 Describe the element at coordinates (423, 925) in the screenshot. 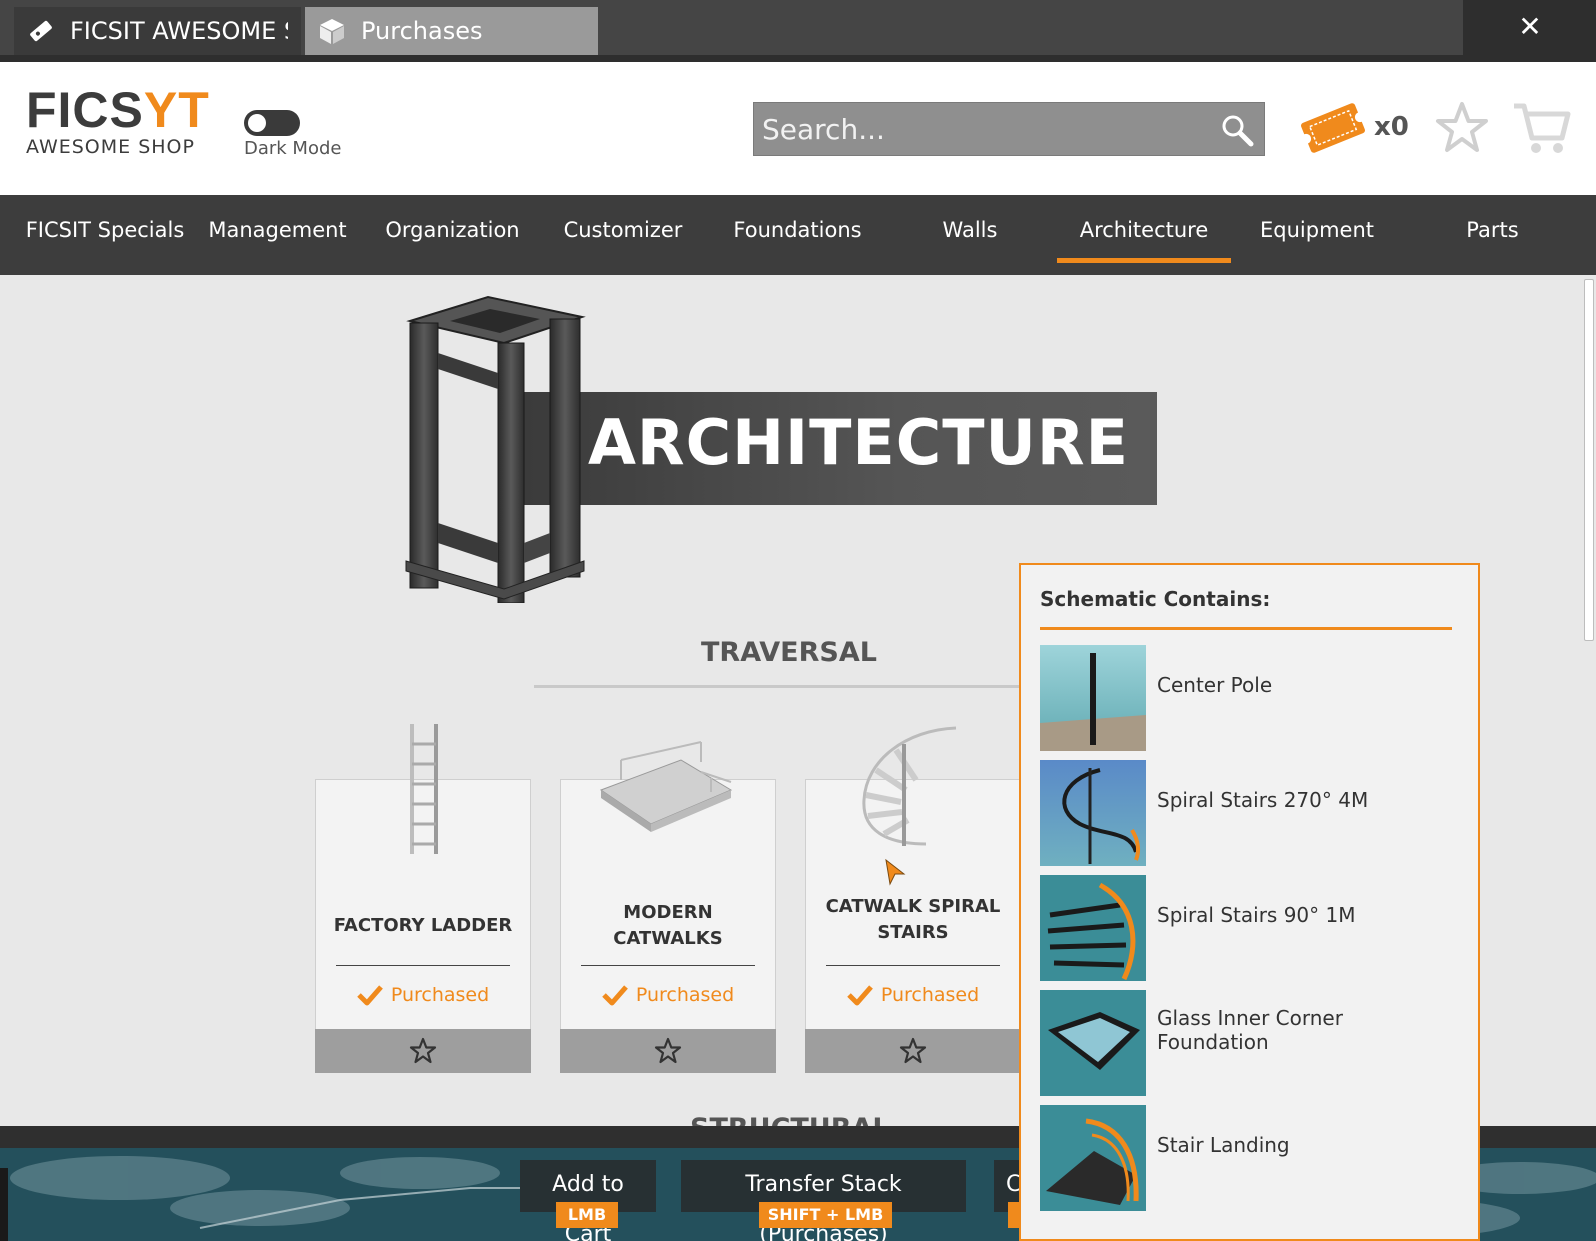

I see `card-title: FACTORY LADDER` at that location.